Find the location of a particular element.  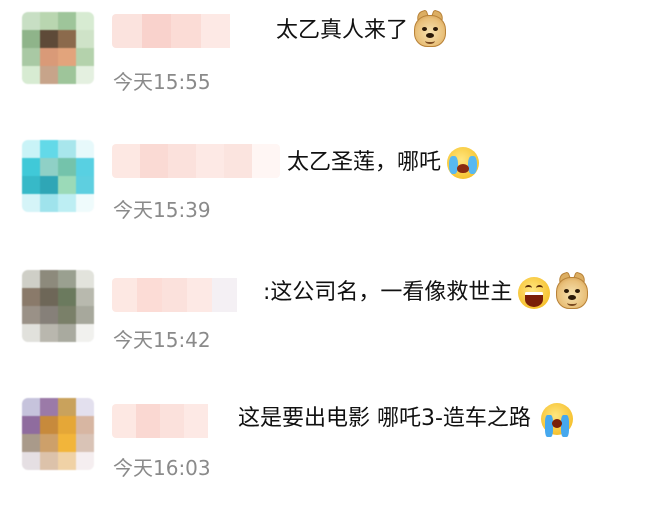

comment-text: :这公司名，一看像救世主 is located at coordinates (426, 291).